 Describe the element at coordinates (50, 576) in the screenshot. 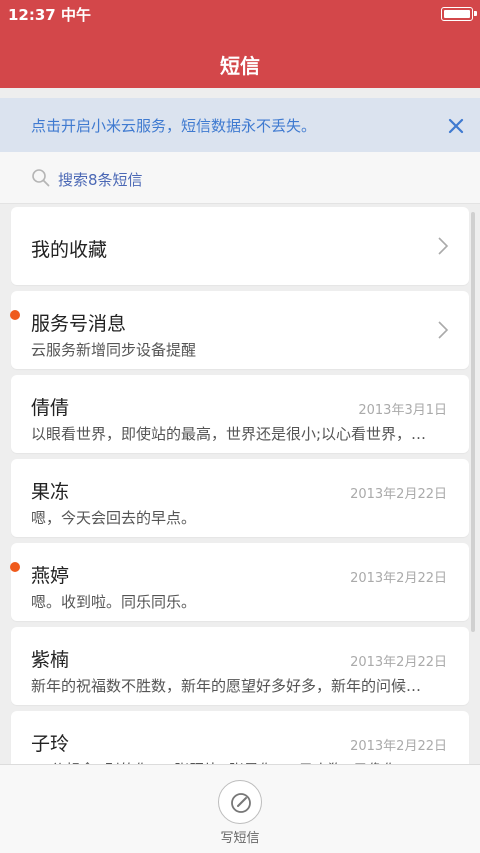

I see `contact-name: 燕婷` at that location.